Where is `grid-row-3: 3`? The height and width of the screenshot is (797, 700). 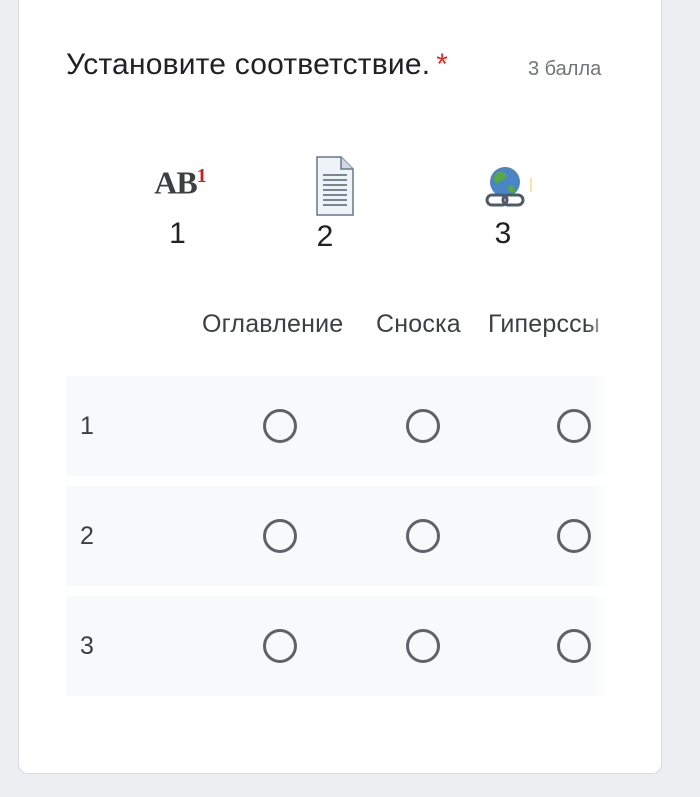 grid-row-3: 3 is located at coordinates (338, 646).